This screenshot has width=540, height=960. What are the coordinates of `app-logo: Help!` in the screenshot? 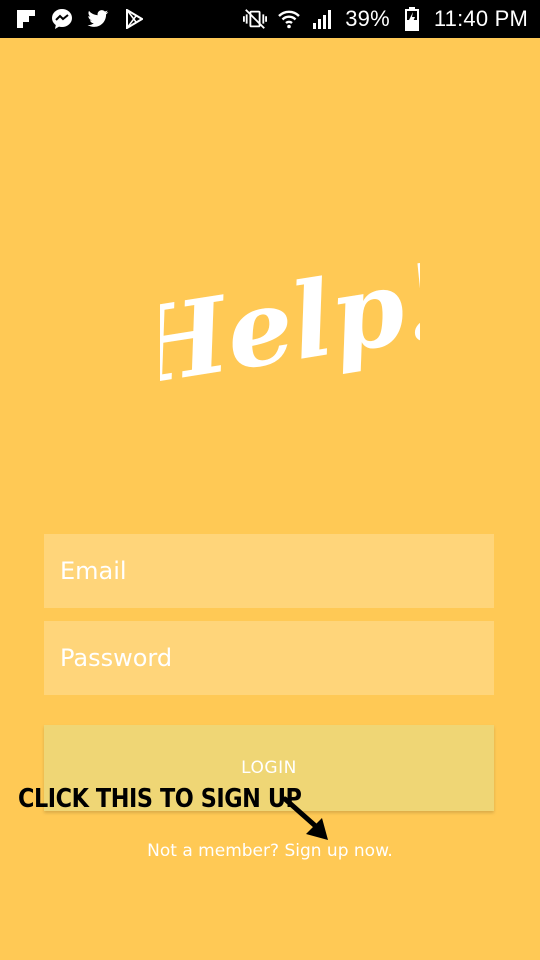 It's located at (290, 324).